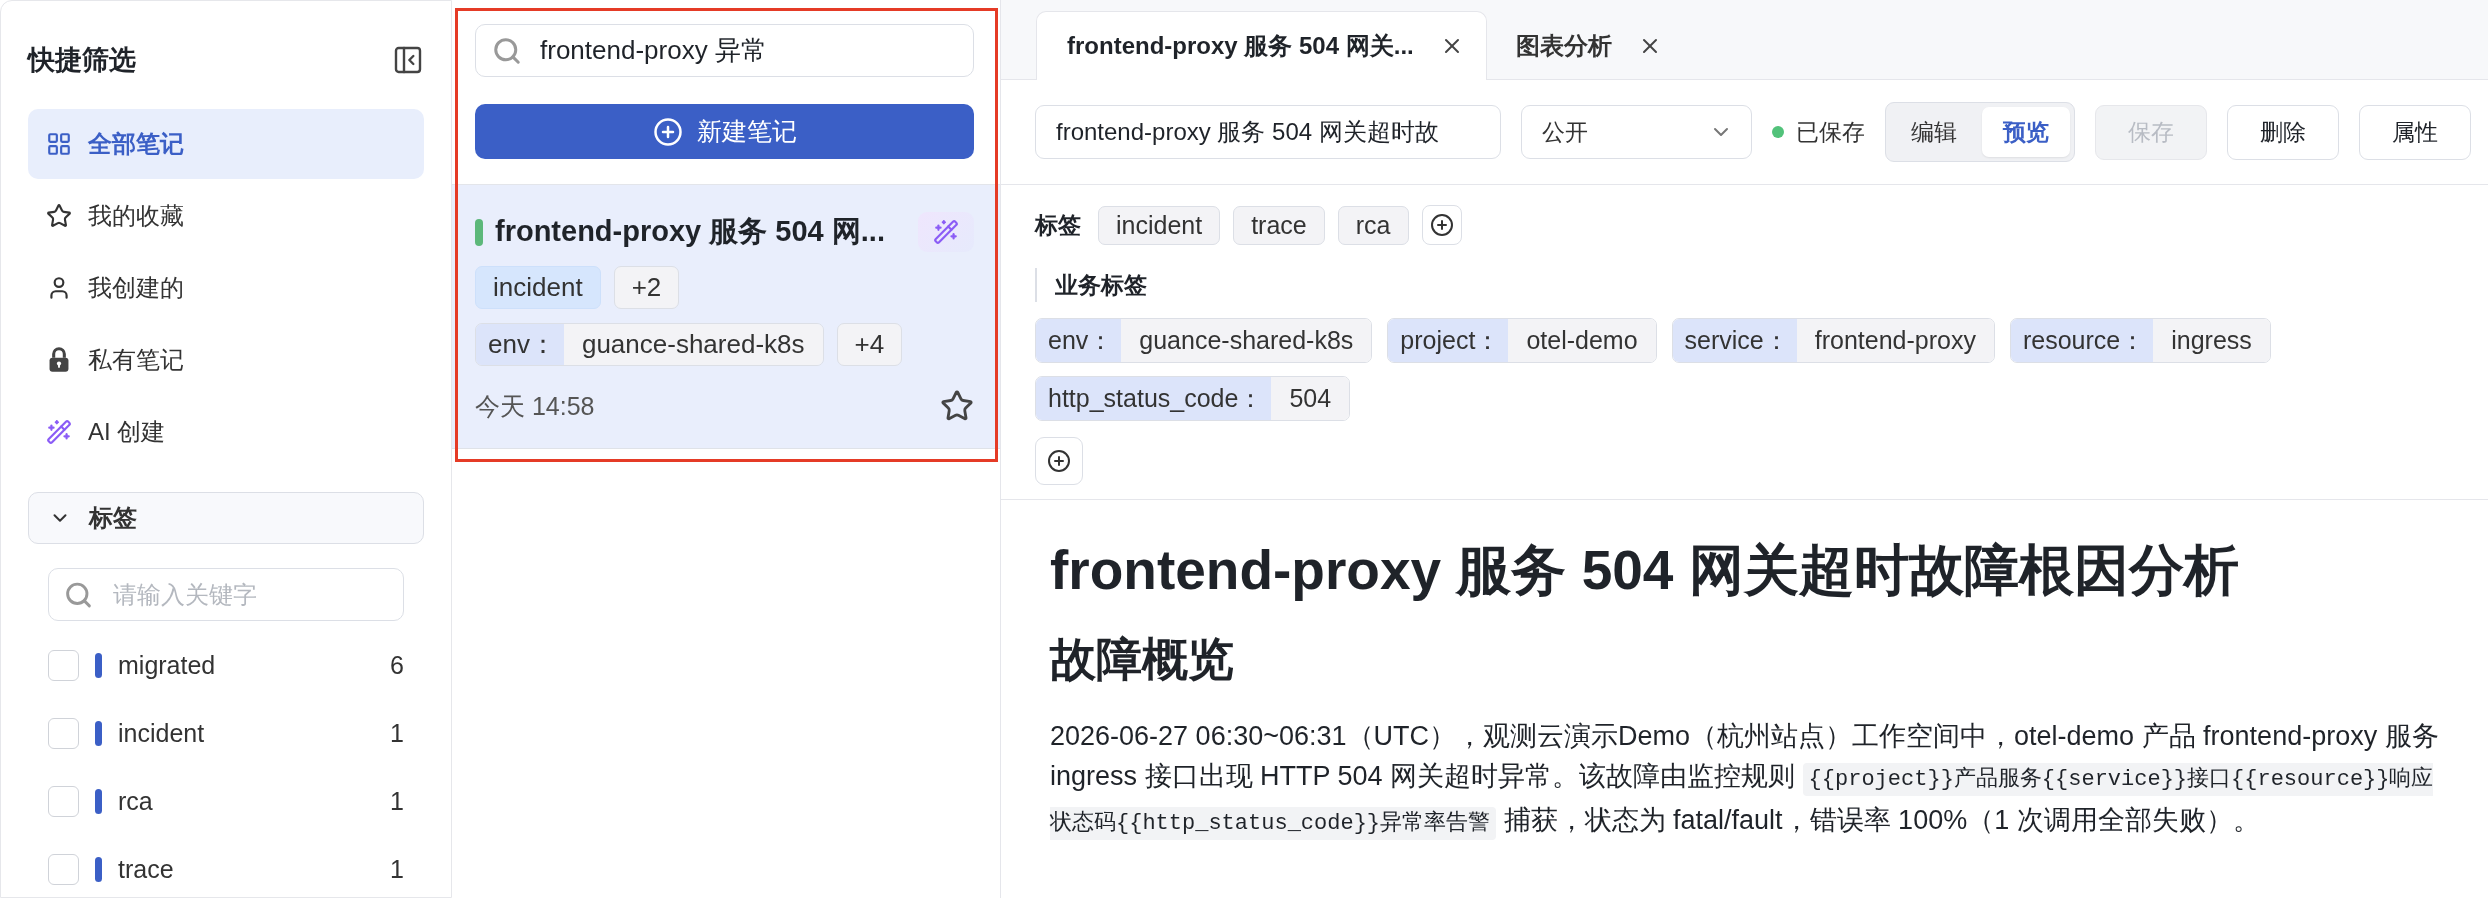 The image size is (2488, 898). Describe the element at coordinates (1582, 340) in the screenshot. I see `tag-value: otel-demo` at that location.